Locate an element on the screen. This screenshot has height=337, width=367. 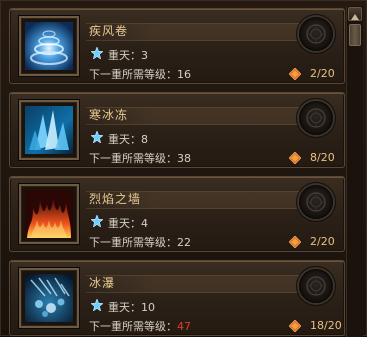
skill-level-value: 3 is located at coordinates (144, 55).